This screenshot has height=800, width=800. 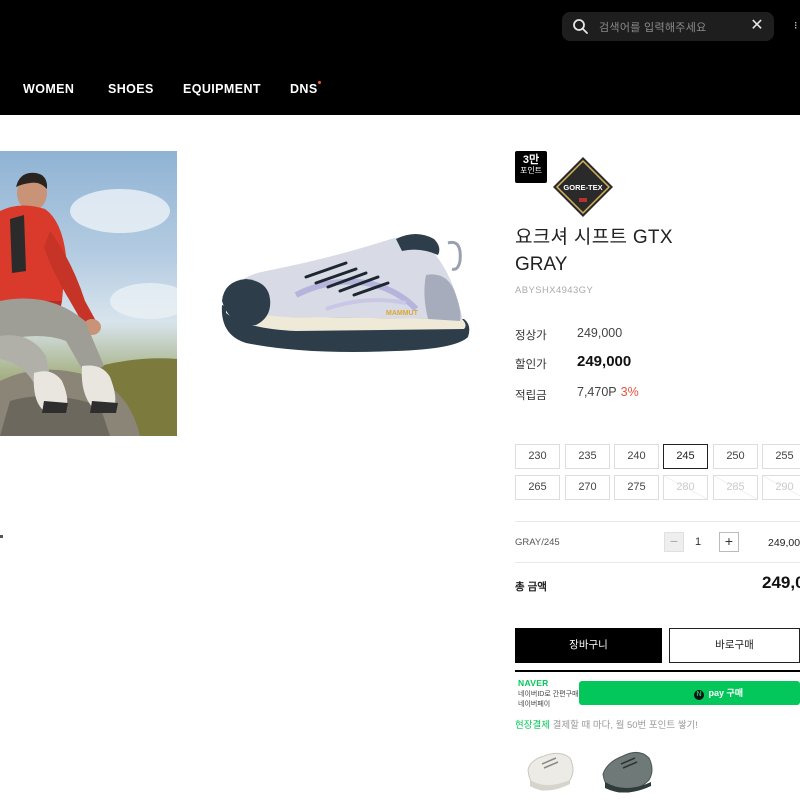 I want to click on size-option: 265, so click(x=537, y=487).